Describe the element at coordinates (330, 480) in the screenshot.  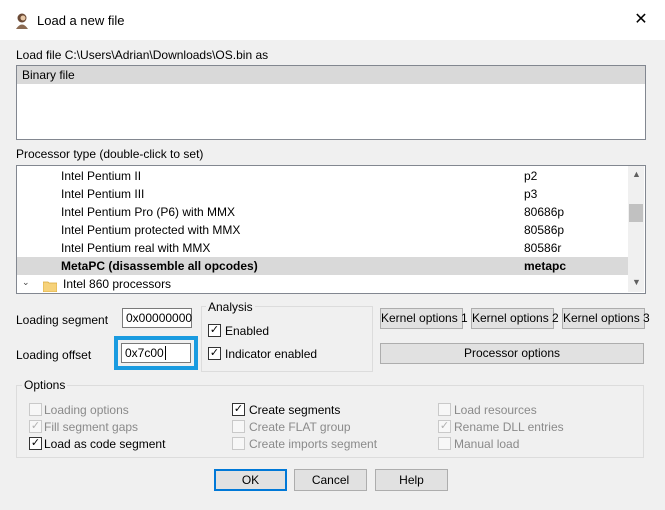
I see `cancel-button: Cancel` at that location.